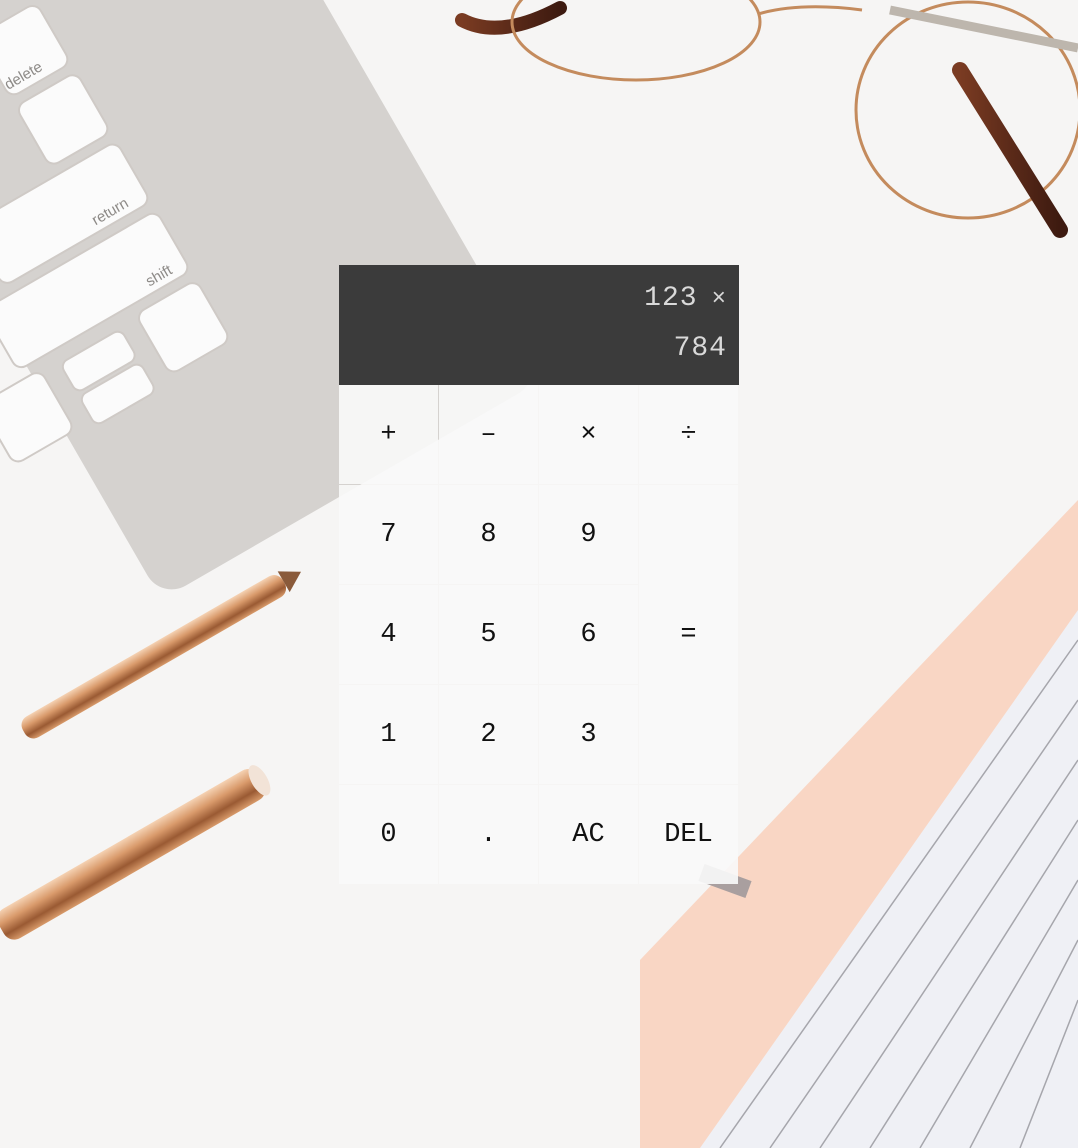 The width and height of the screenshot is (1078, 1148). Describe the element at coordinates (766, 119) in the screenshot. I see `glasses-illustration` at that location.